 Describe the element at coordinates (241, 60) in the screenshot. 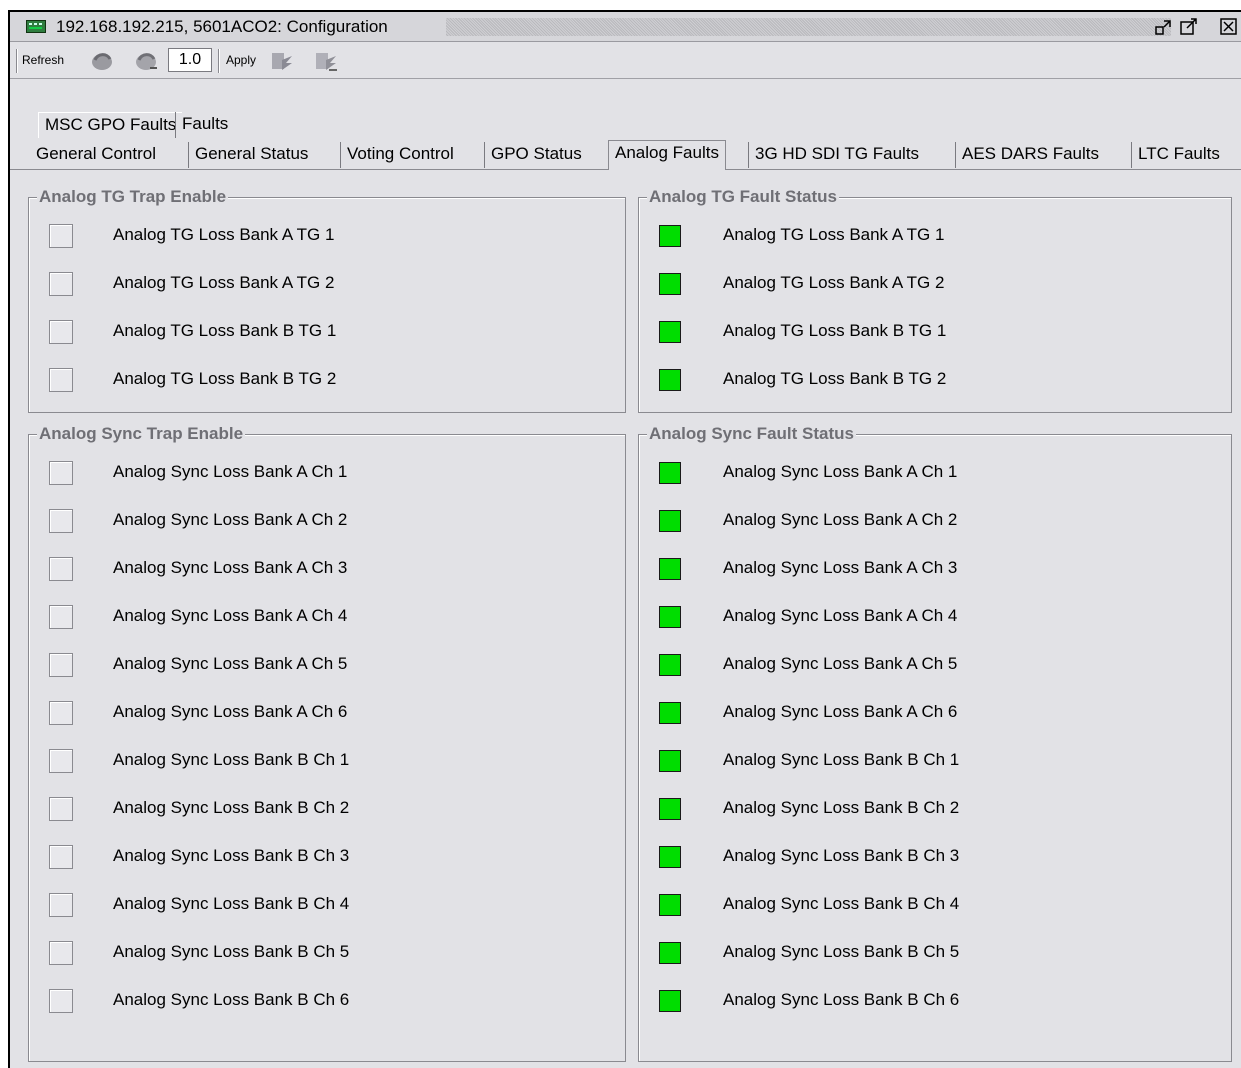

I see `apply-button: Apply` at that location.